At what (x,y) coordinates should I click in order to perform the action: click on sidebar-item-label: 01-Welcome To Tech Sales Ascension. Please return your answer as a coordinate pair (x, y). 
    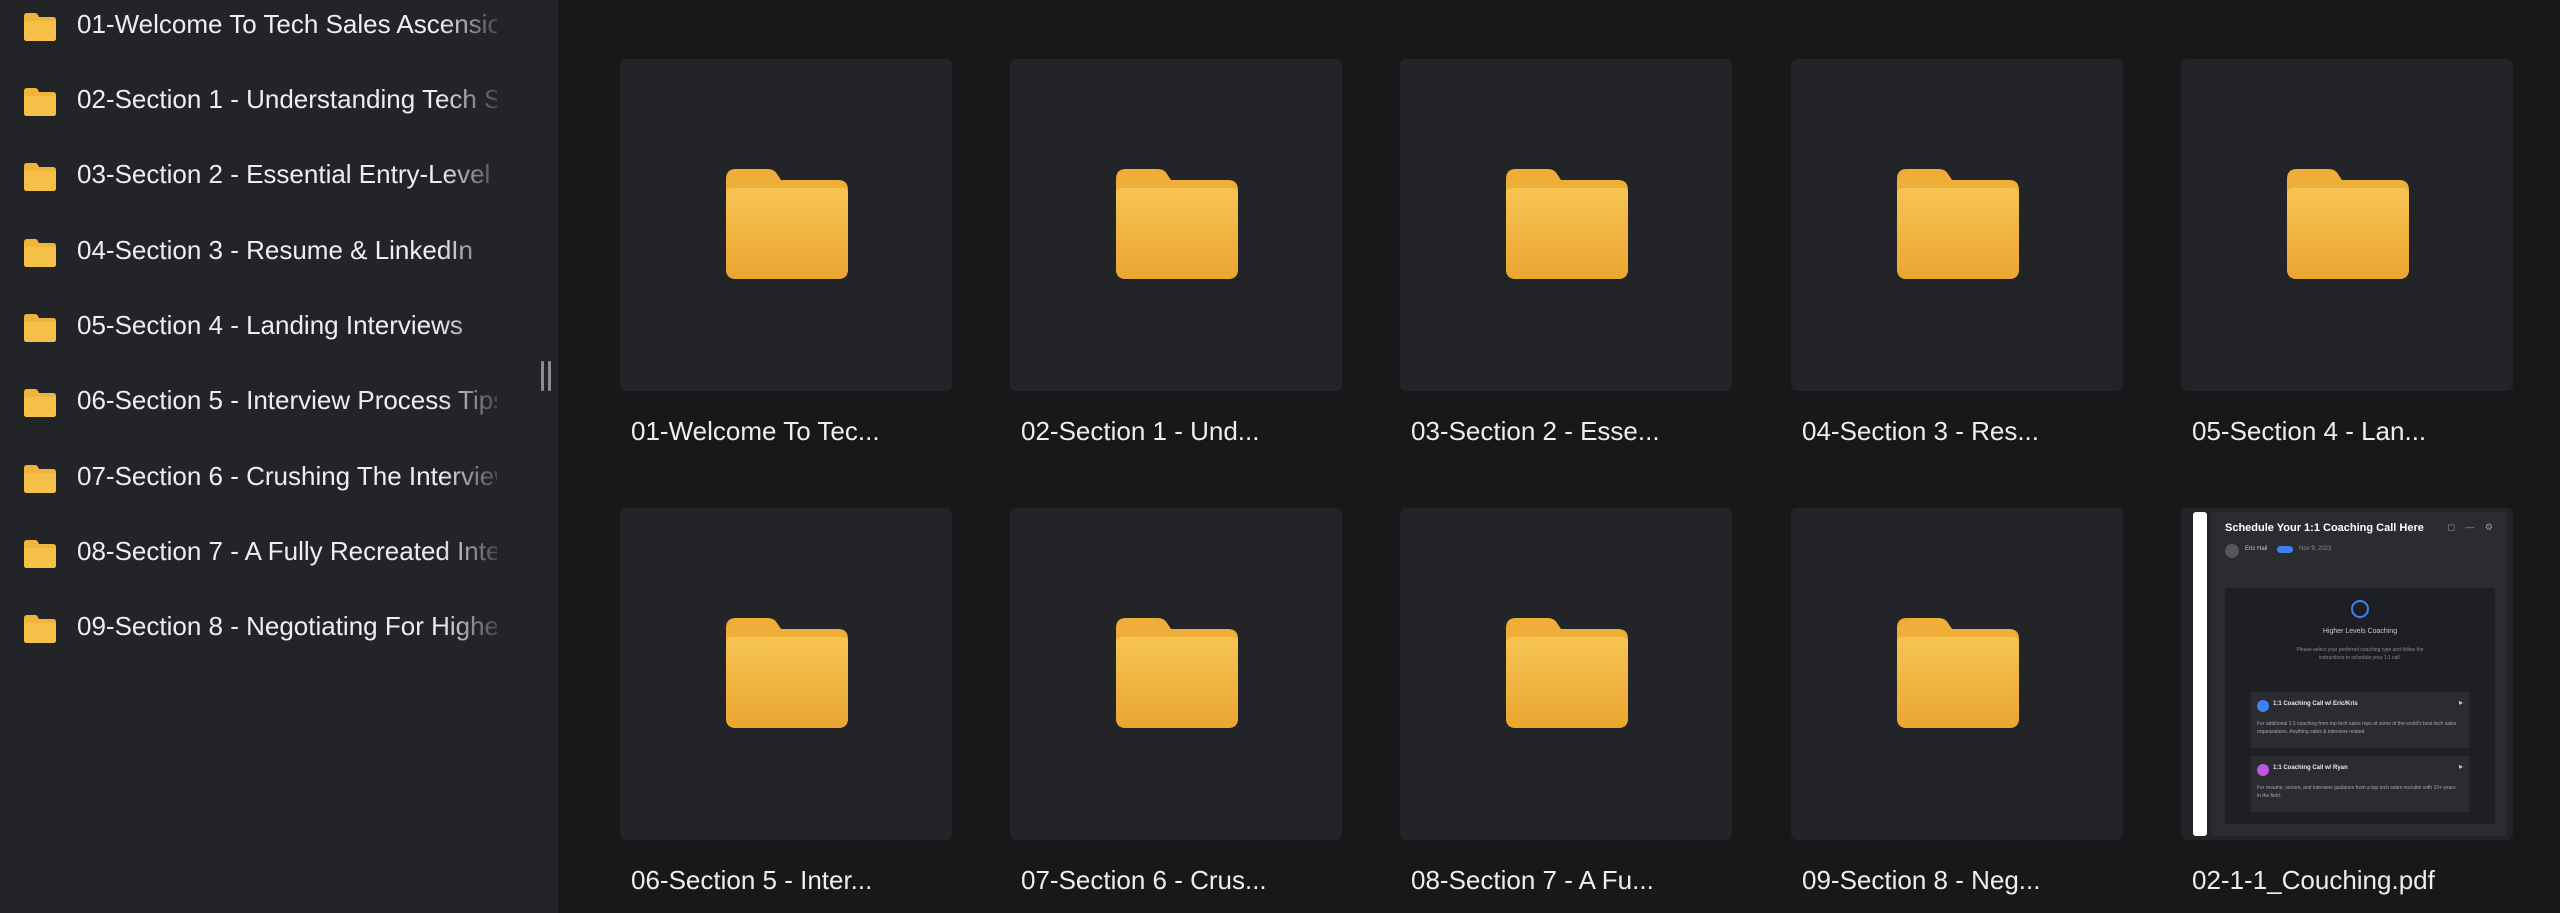
    Looking at the image, I should click on (287, 24).